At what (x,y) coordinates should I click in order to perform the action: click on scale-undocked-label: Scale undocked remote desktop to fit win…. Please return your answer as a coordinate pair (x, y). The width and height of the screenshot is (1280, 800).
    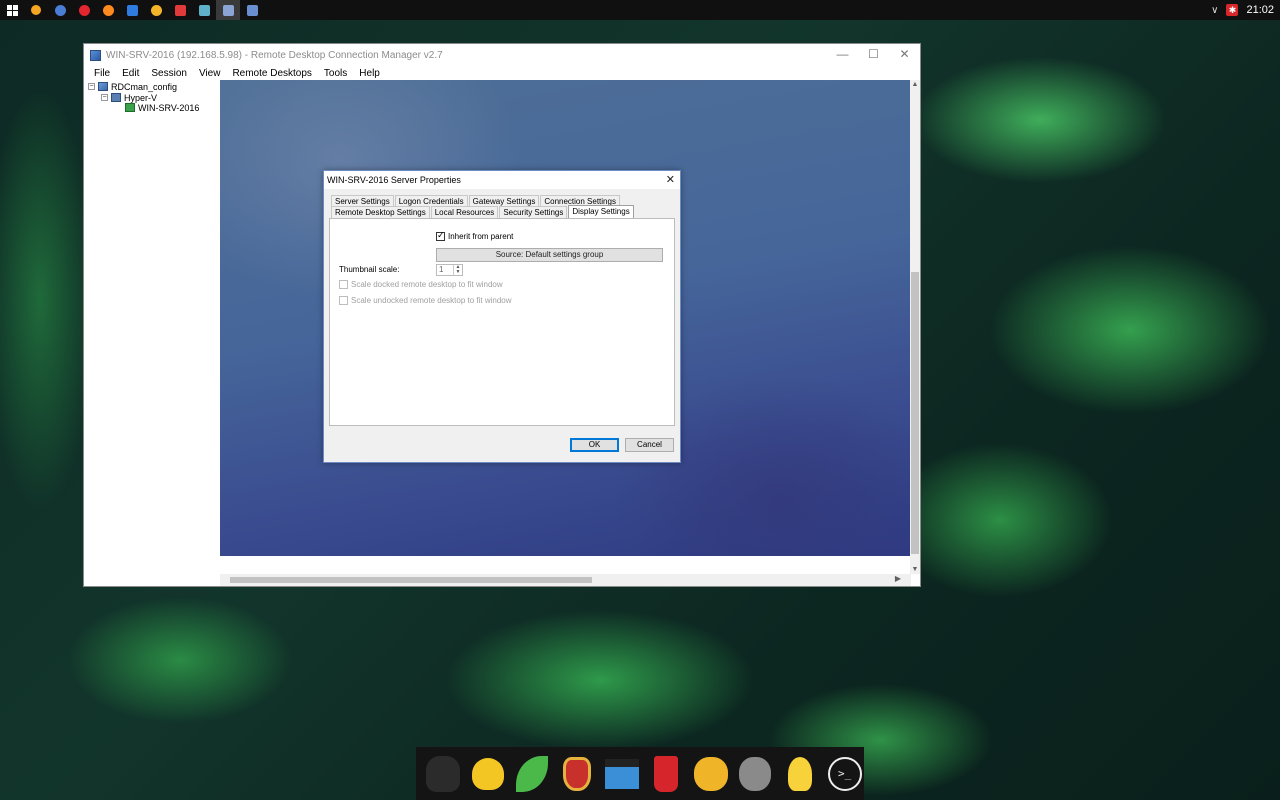
    Looking at the image, I should click on (431, 300).